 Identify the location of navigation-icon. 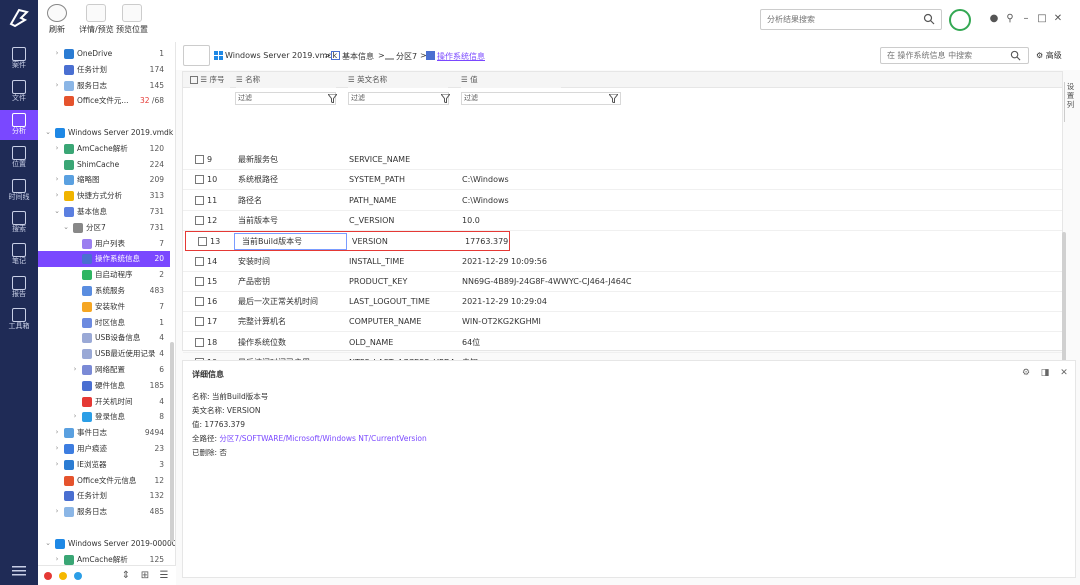
(960, 20).